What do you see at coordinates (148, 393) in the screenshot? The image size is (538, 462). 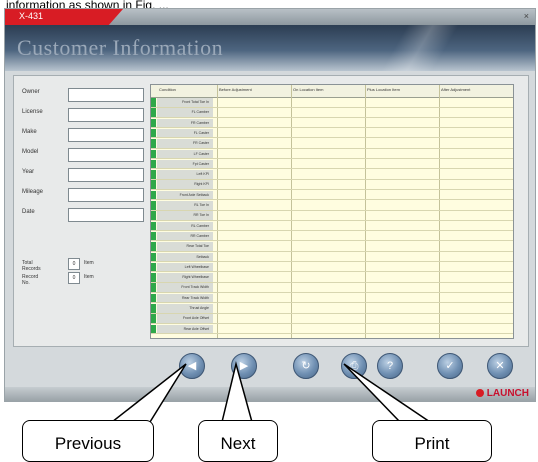 I see `previous-pointer` at bounding box center [148, 393].